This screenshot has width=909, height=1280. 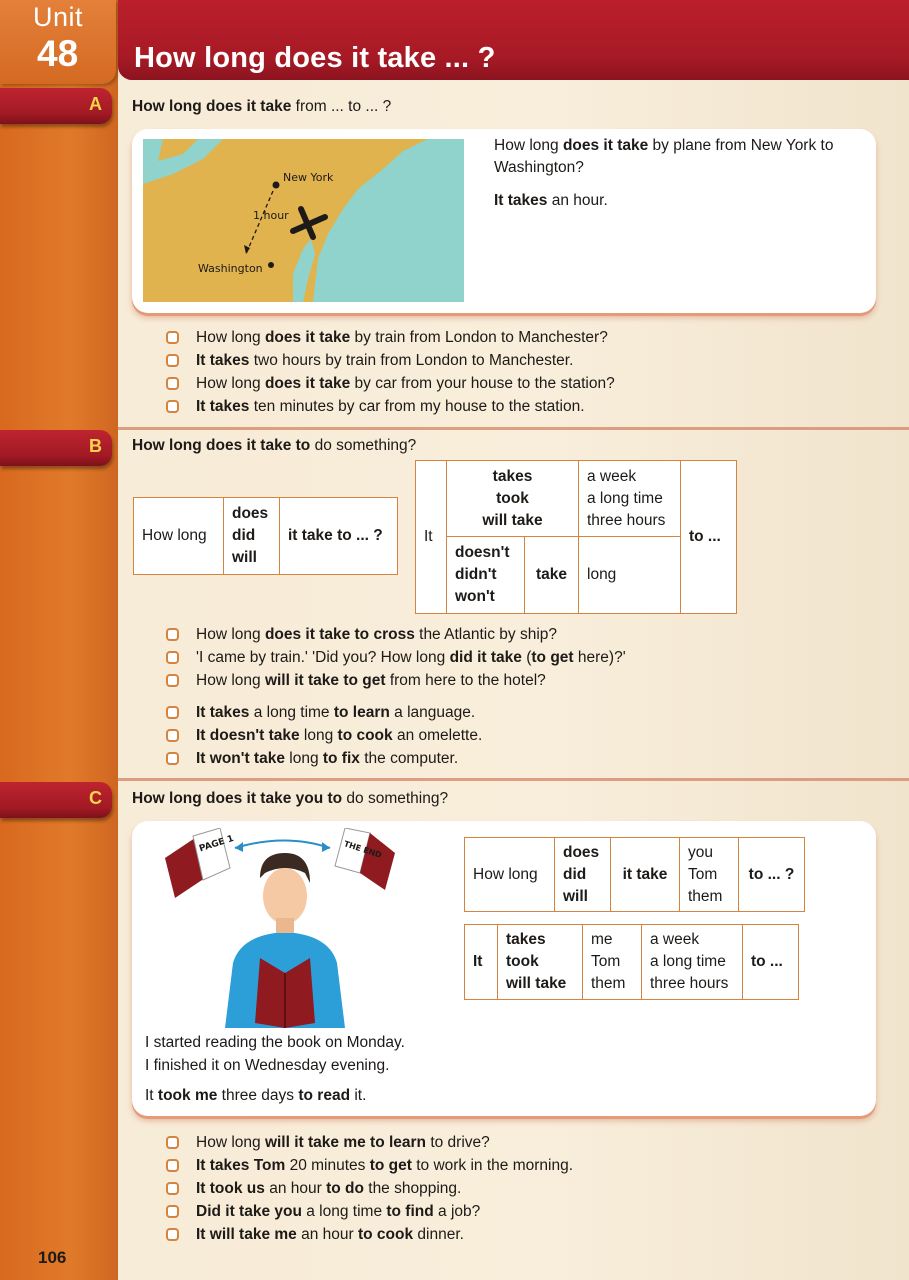 What do you see at coordinates (492, 1165) in the screenshot?
I see `text: to work in the morning.` at bounding box center [492, 1165].